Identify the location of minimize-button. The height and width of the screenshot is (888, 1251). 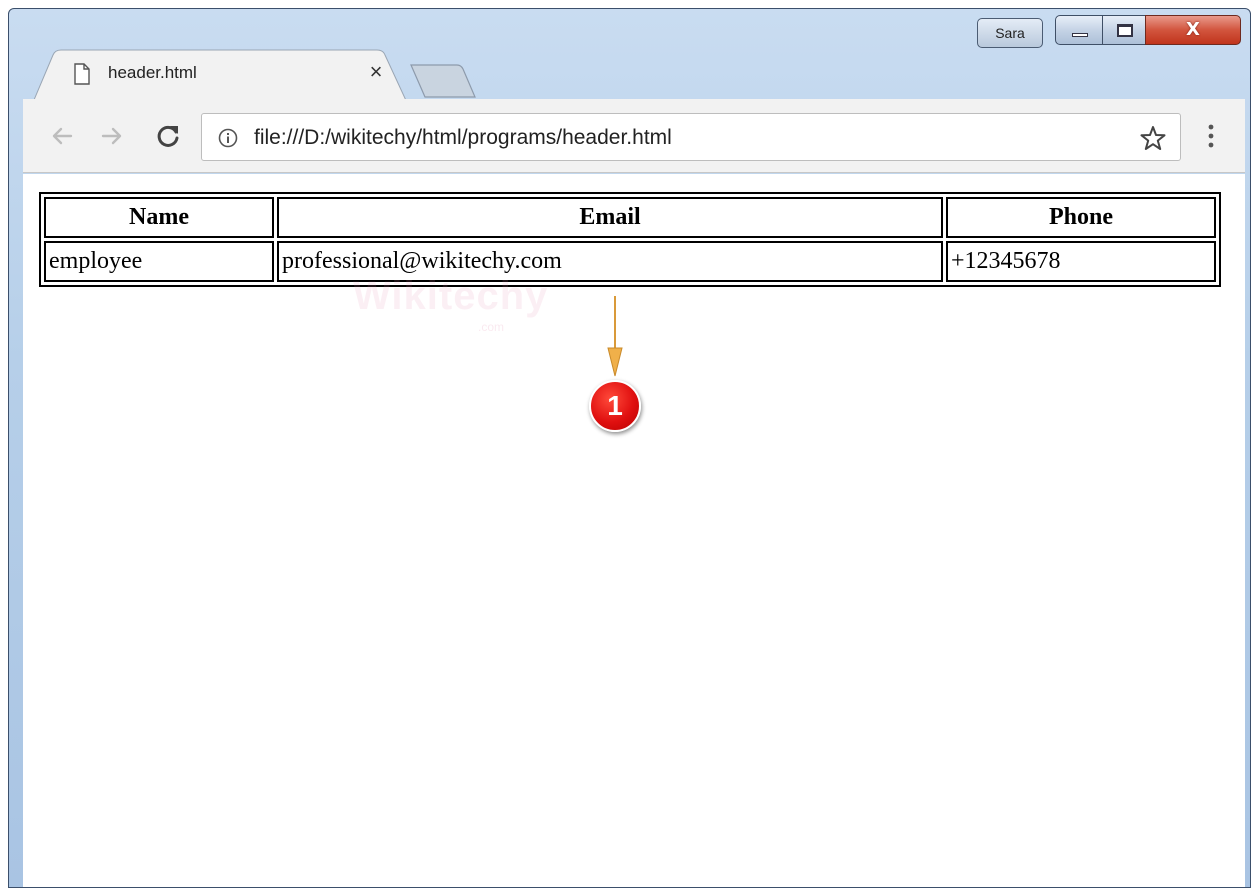
(1079, 30).